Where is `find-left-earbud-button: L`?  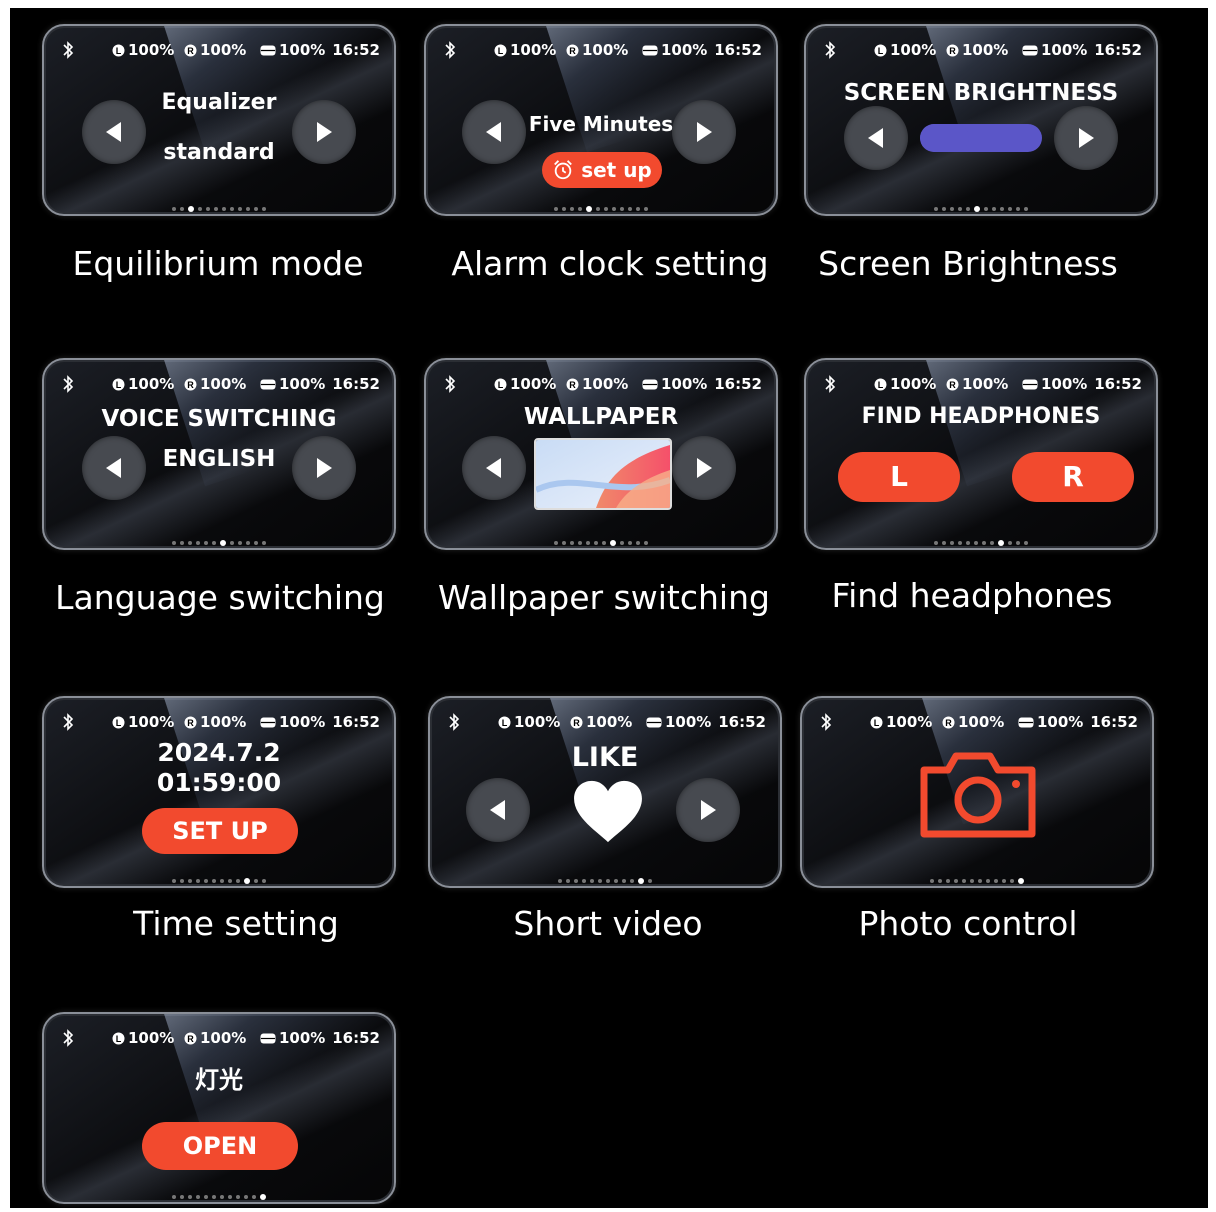 find-left-earbud-button: L is located at coordinates (899, 477).